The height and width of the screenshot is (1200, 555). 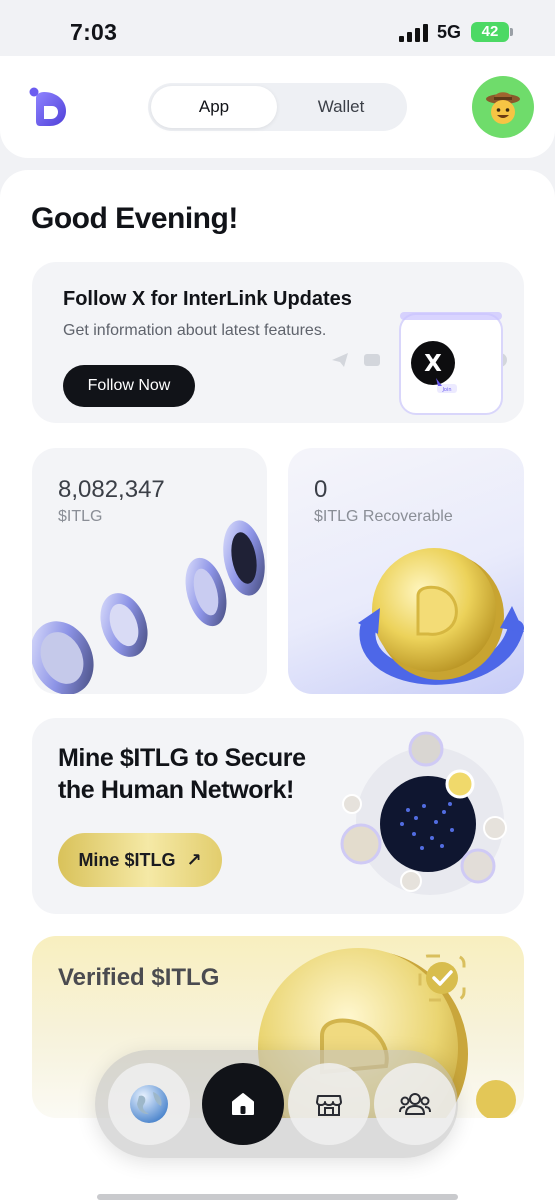 I want to click on svg-text: X, so click(x=433, y=364).